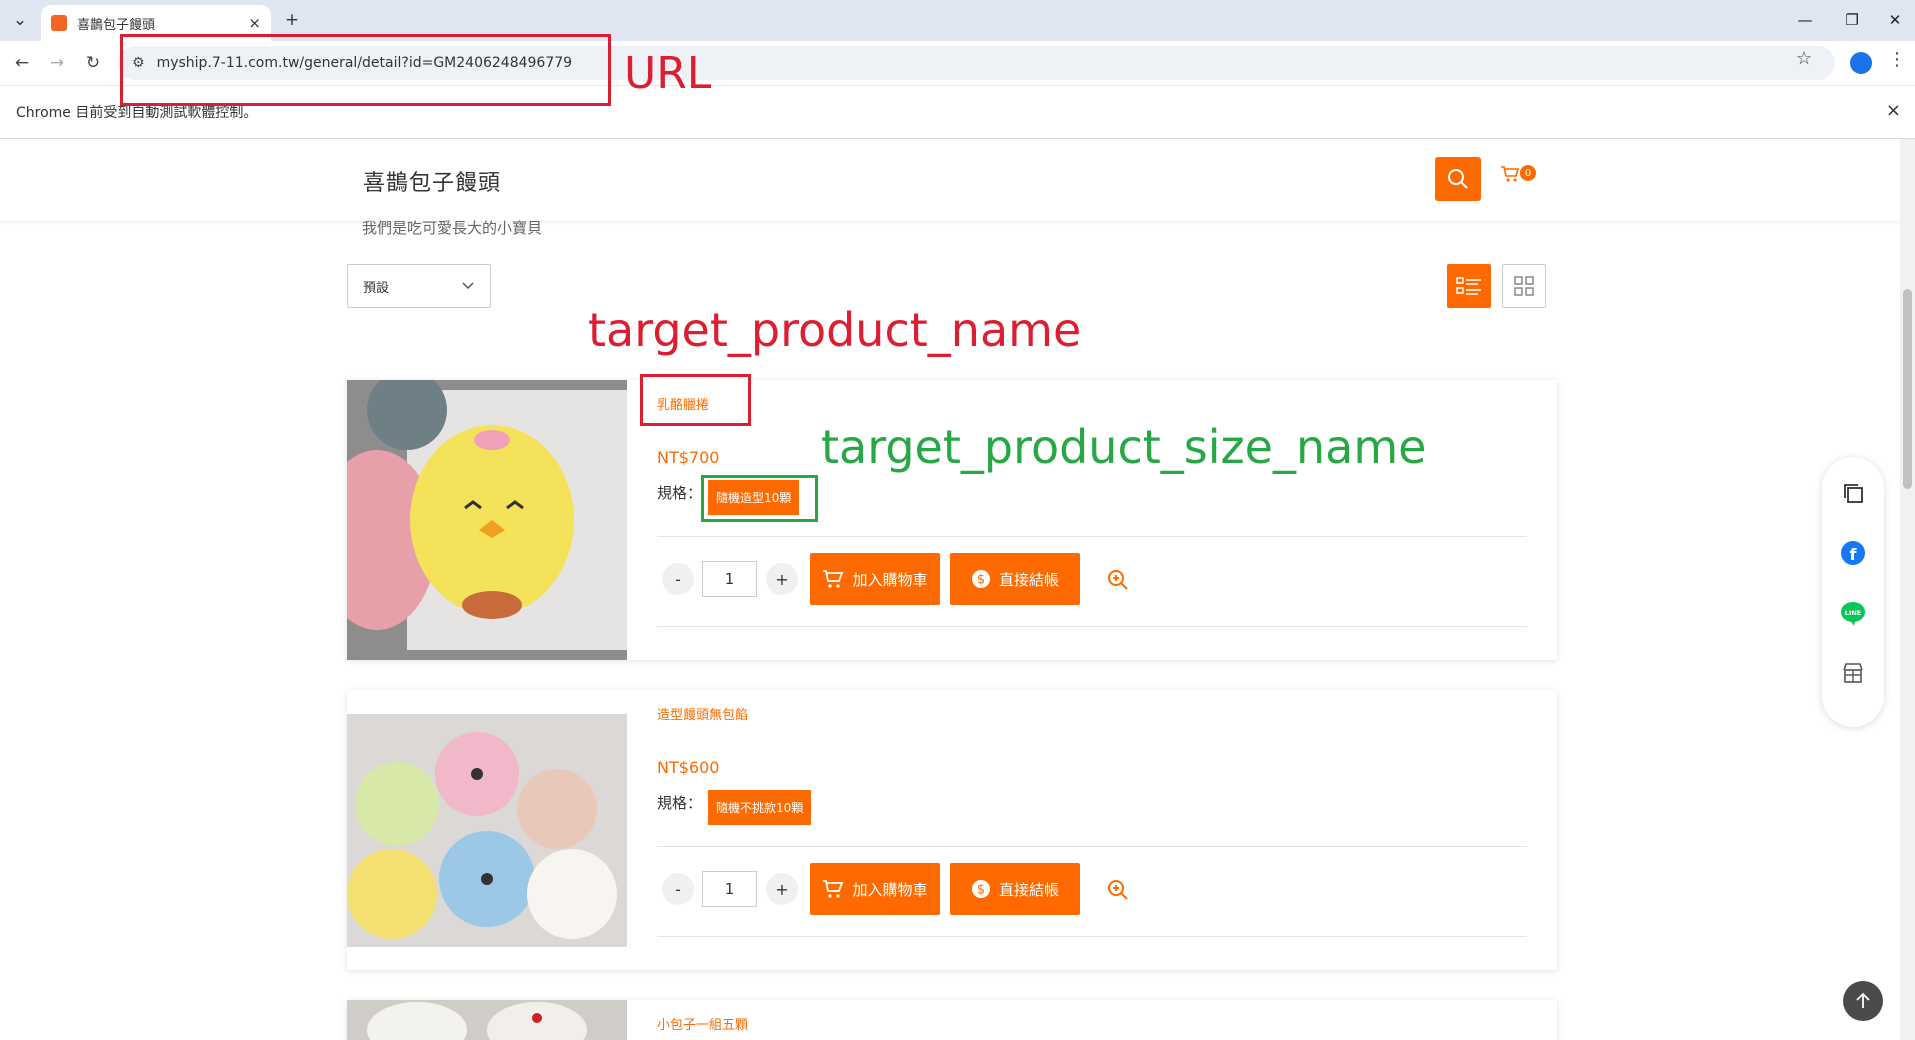 The image size is (1915, 1040). I want to click on store-icon, so click(1853, 673).